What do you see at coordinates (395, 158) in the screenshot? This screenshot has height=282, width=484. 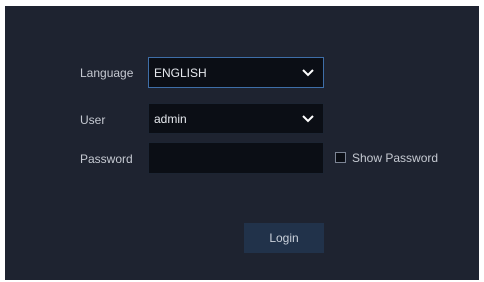 I see `show-password-label: Show Password` at bounding box center [395, 158].